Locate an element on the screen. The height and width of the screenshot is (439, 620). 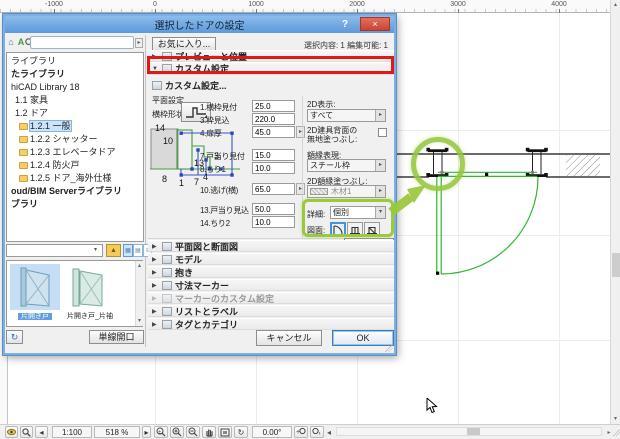
cancel-button: キャンセル is located at coordinates (289, 338).